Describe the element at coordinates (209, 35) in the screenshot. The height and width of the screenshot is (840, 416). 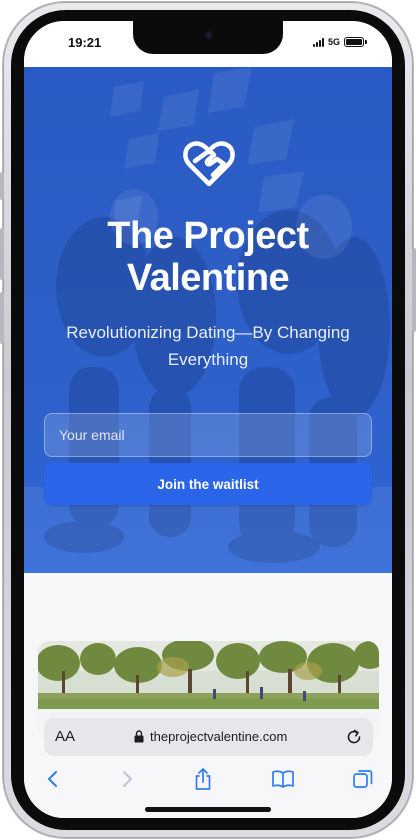
I see `camera-icon` at that location.